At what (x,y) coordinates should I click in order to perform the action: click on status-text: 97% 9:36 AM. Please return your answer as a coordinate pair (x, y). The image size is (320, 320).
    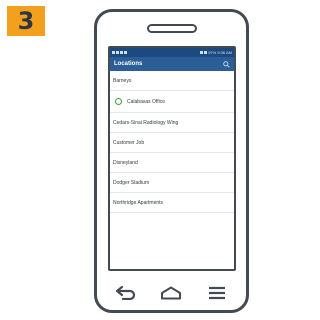
    Looking at the image, I should click on (220, 52).